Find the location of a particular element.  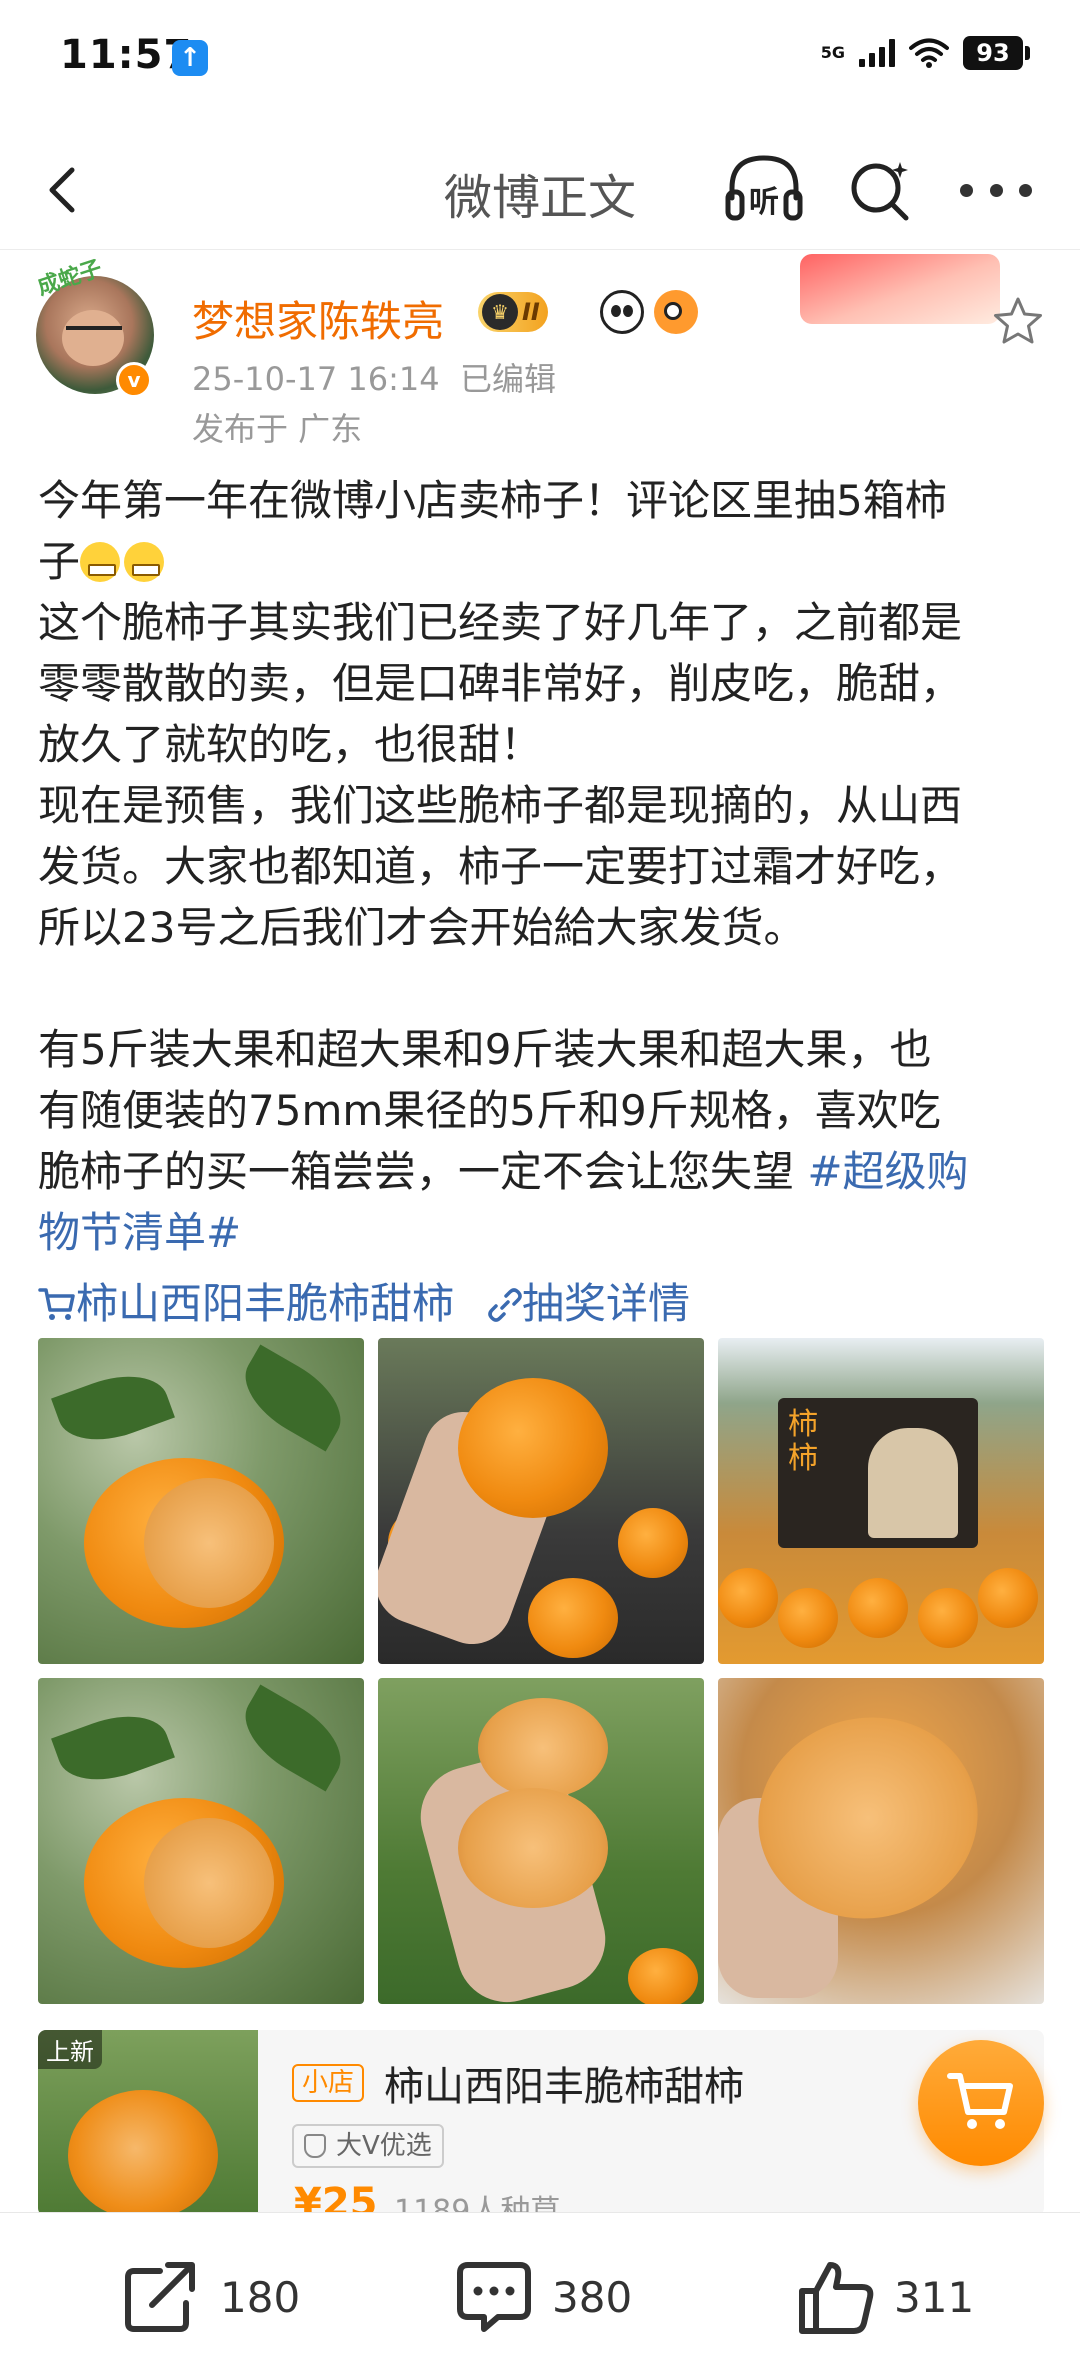

panda-badge-icon is located at coordinates (622, 312).